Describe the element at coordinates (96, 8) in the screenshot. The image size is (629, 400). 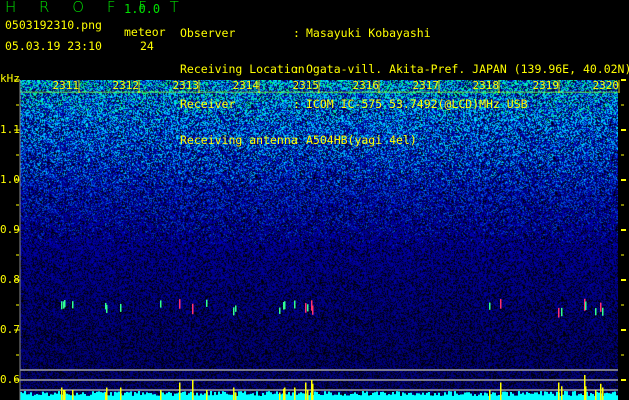
I see `app-title: H R O F F T` at that location.